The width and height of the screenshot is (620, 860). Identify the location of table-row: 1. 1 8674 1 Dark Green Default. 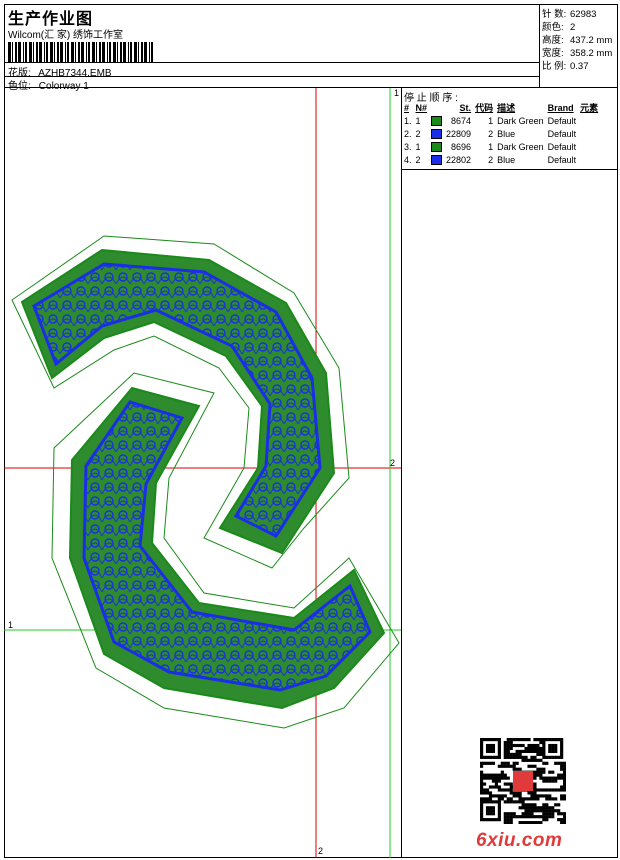
(501, 120).